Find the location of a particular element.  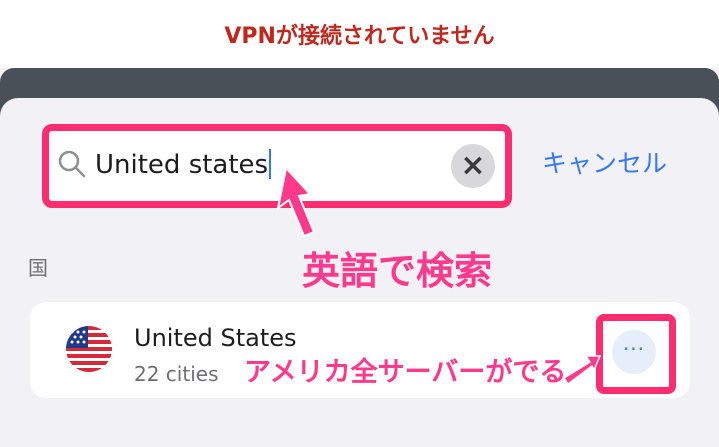

vpn-status-text: VPNが接続されていません is located at coordinates (359, 36).